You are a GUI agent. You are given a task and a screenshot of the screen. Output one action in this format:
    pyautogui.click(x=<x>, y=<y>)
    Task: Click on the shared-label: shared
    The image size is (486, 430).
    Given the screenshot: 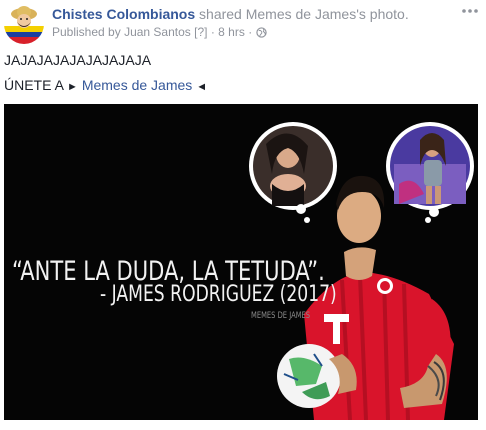 What is the action you would take?
    pyautogui.click(x=220, y=14)
    